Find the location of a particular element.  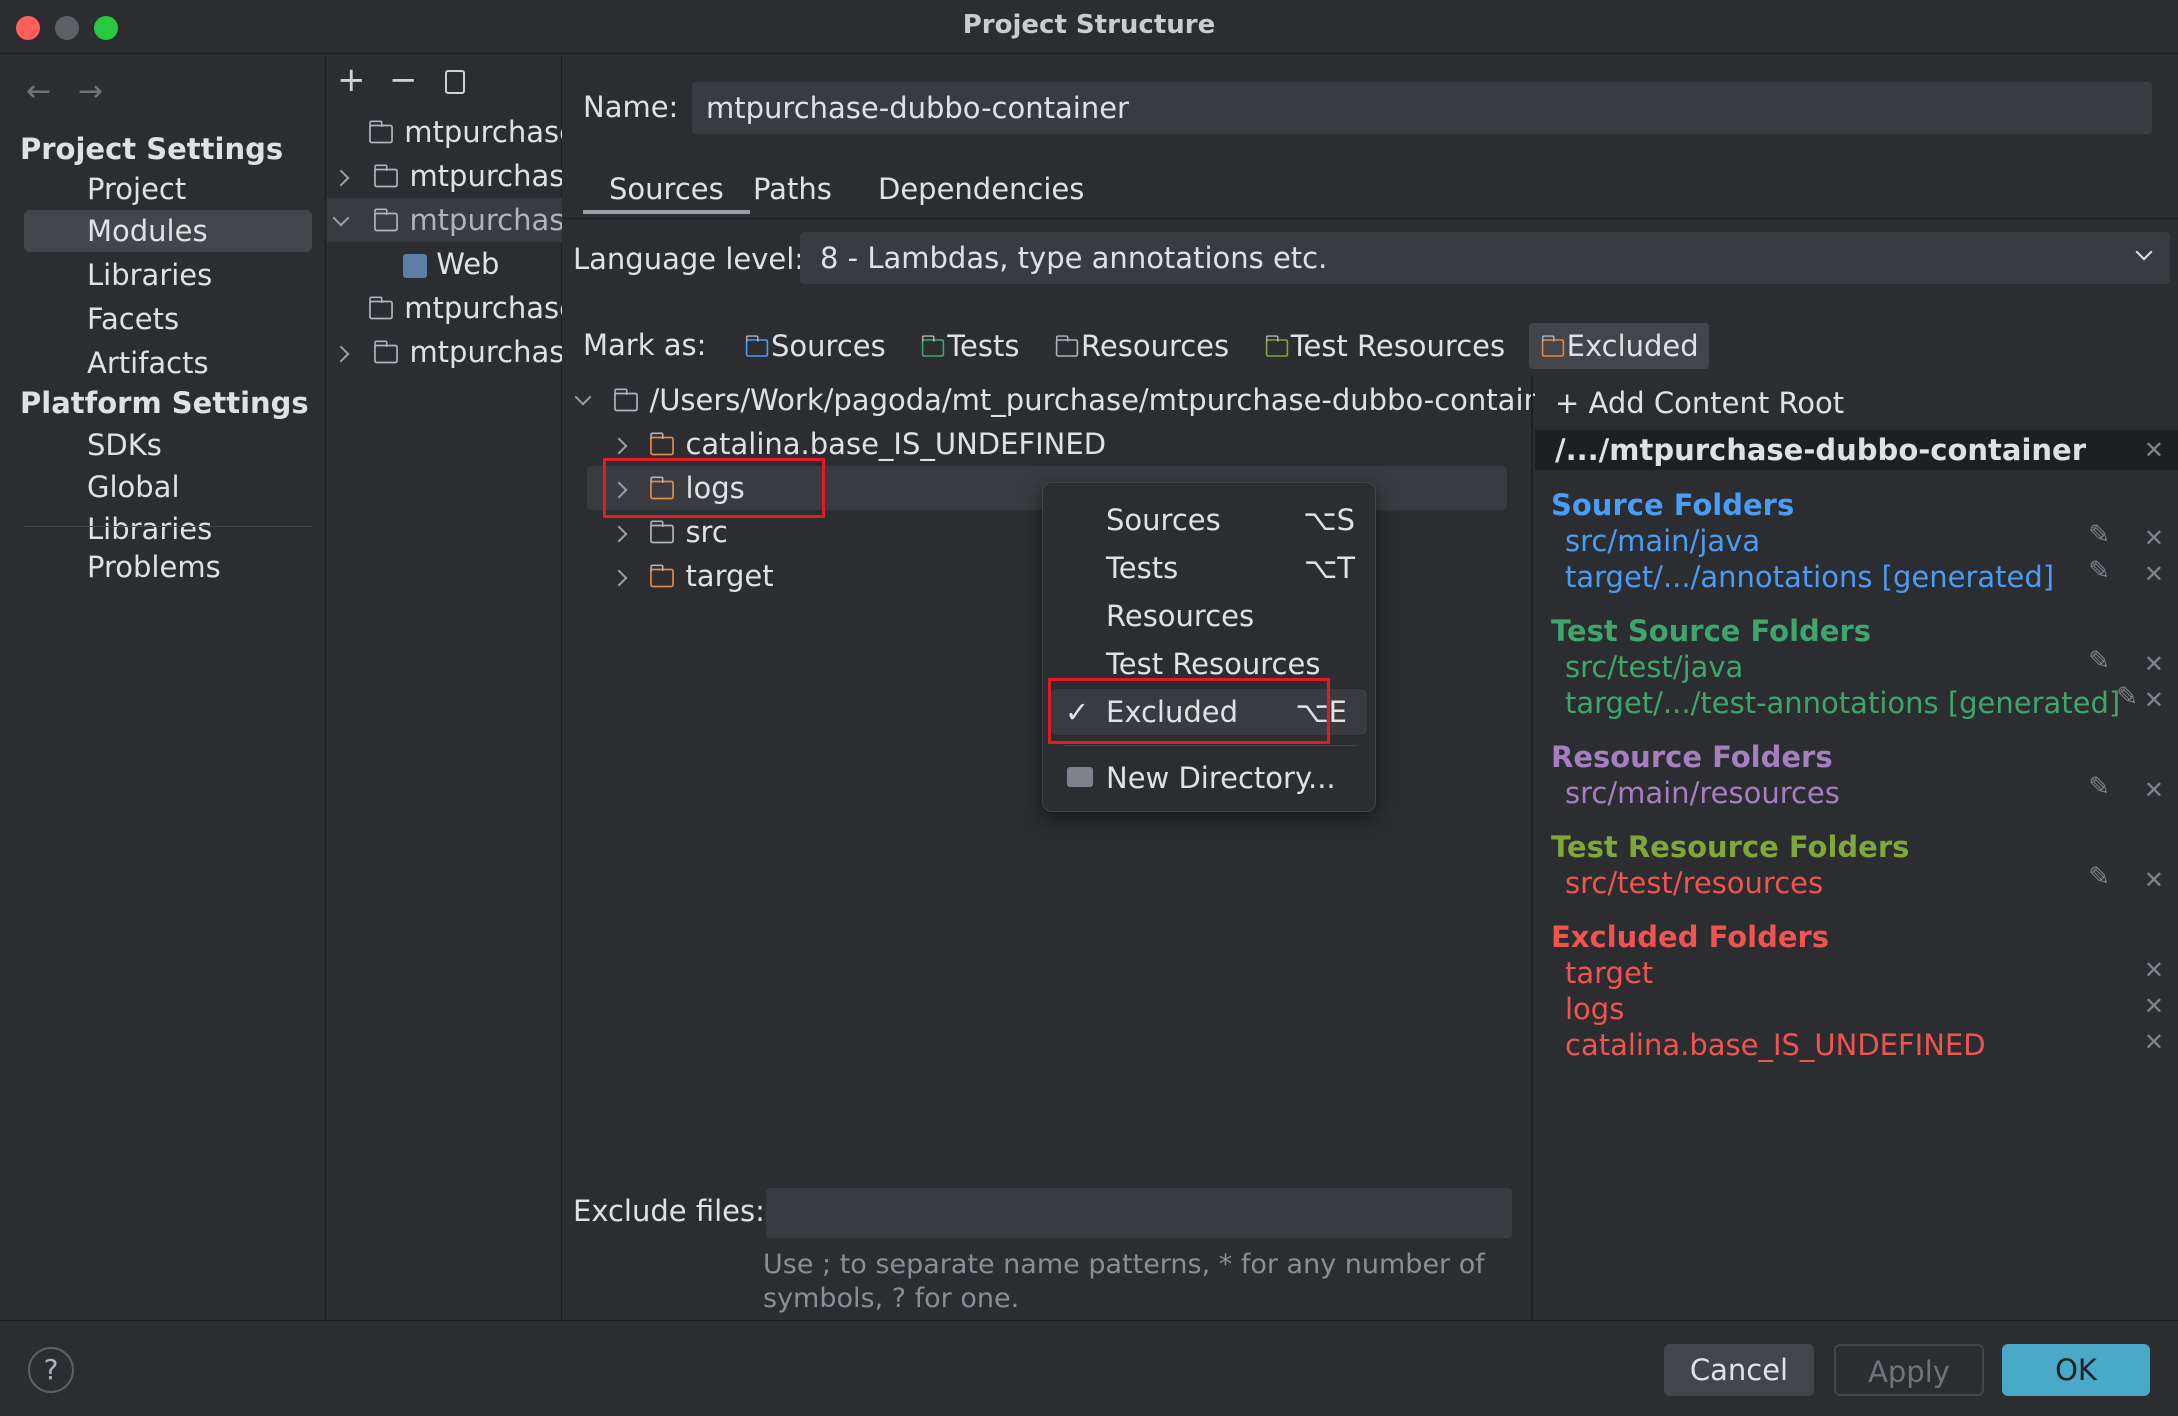

add-content-root-label: Add Content Root is located at coordinates (1716, 403).